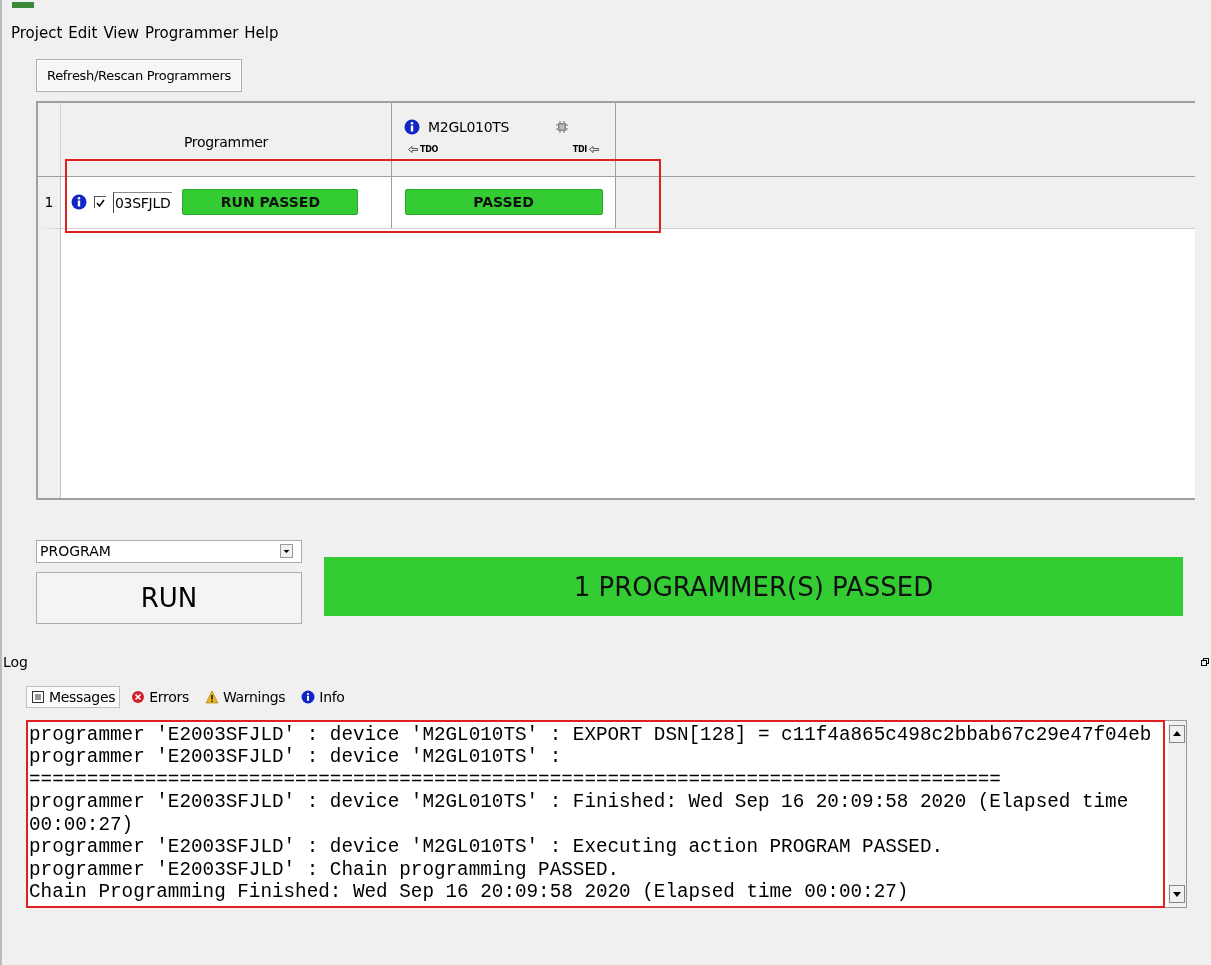  I want to click on refresh-button: Refresh/Rescan Programmers, so click(139, 75).